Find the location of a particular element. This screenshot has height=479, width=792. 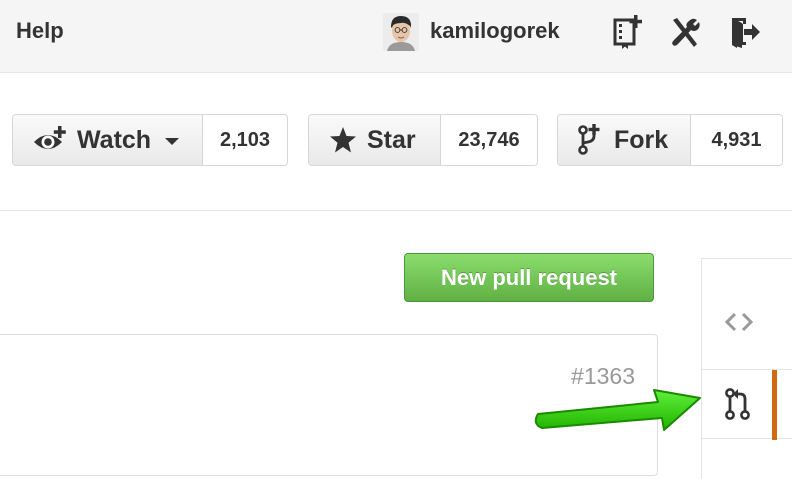

fork-button-group: Fork 4,931 is located at coordinates (670, 140).